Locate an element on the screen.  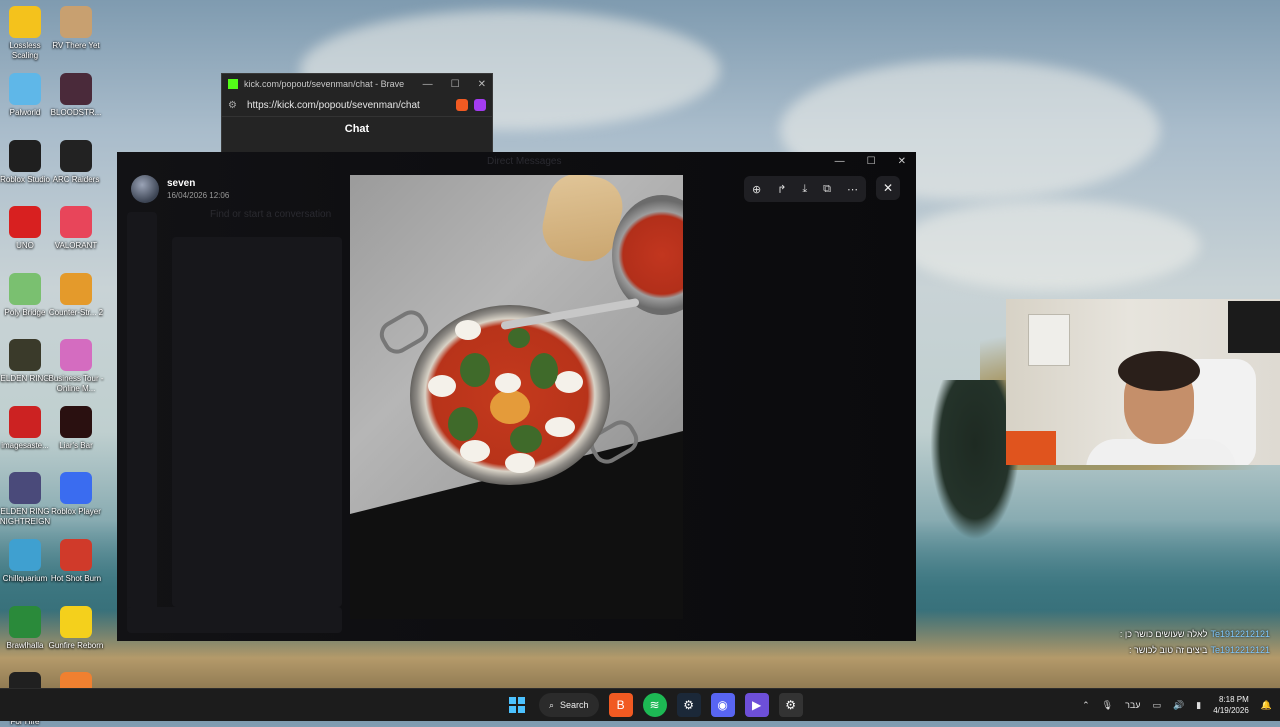
brave-taskbar-icon: B is located at coordinates (620, 705).